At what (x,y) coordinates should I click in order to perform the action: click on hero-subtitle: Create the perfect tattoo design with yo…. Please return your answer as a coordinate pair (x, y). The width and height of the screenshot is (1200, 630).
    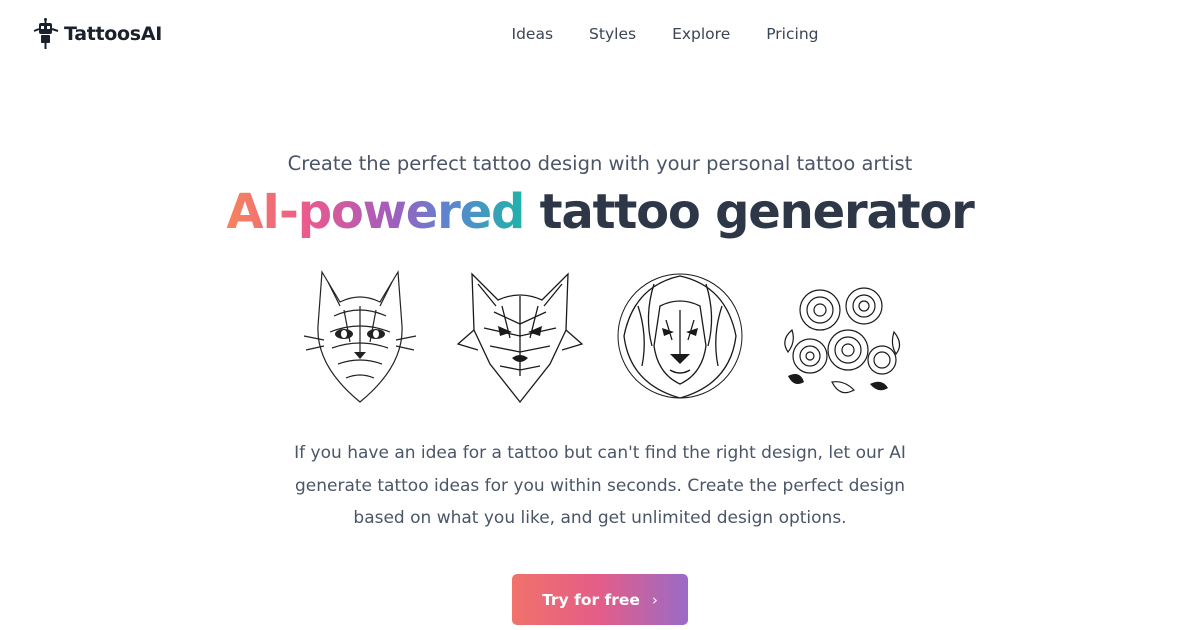
    Looking at the image, I should click on (600, 163).